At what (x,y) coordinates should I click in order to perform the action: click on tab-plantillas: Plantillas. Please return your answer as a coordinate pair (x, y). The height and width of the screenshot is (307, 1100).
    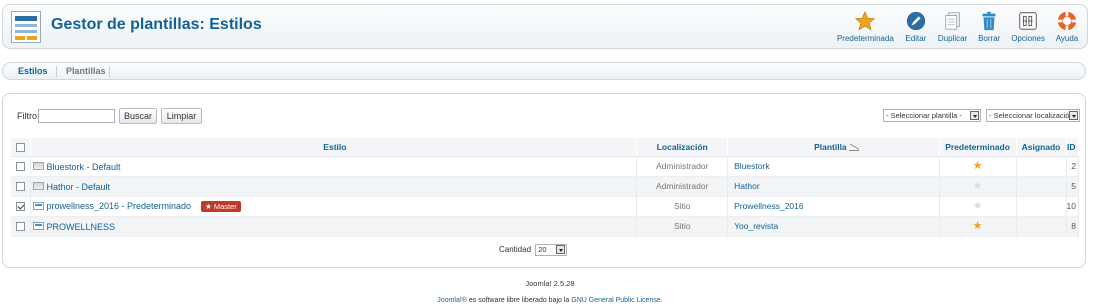
    Looking at the image, I should click on (86, 71).